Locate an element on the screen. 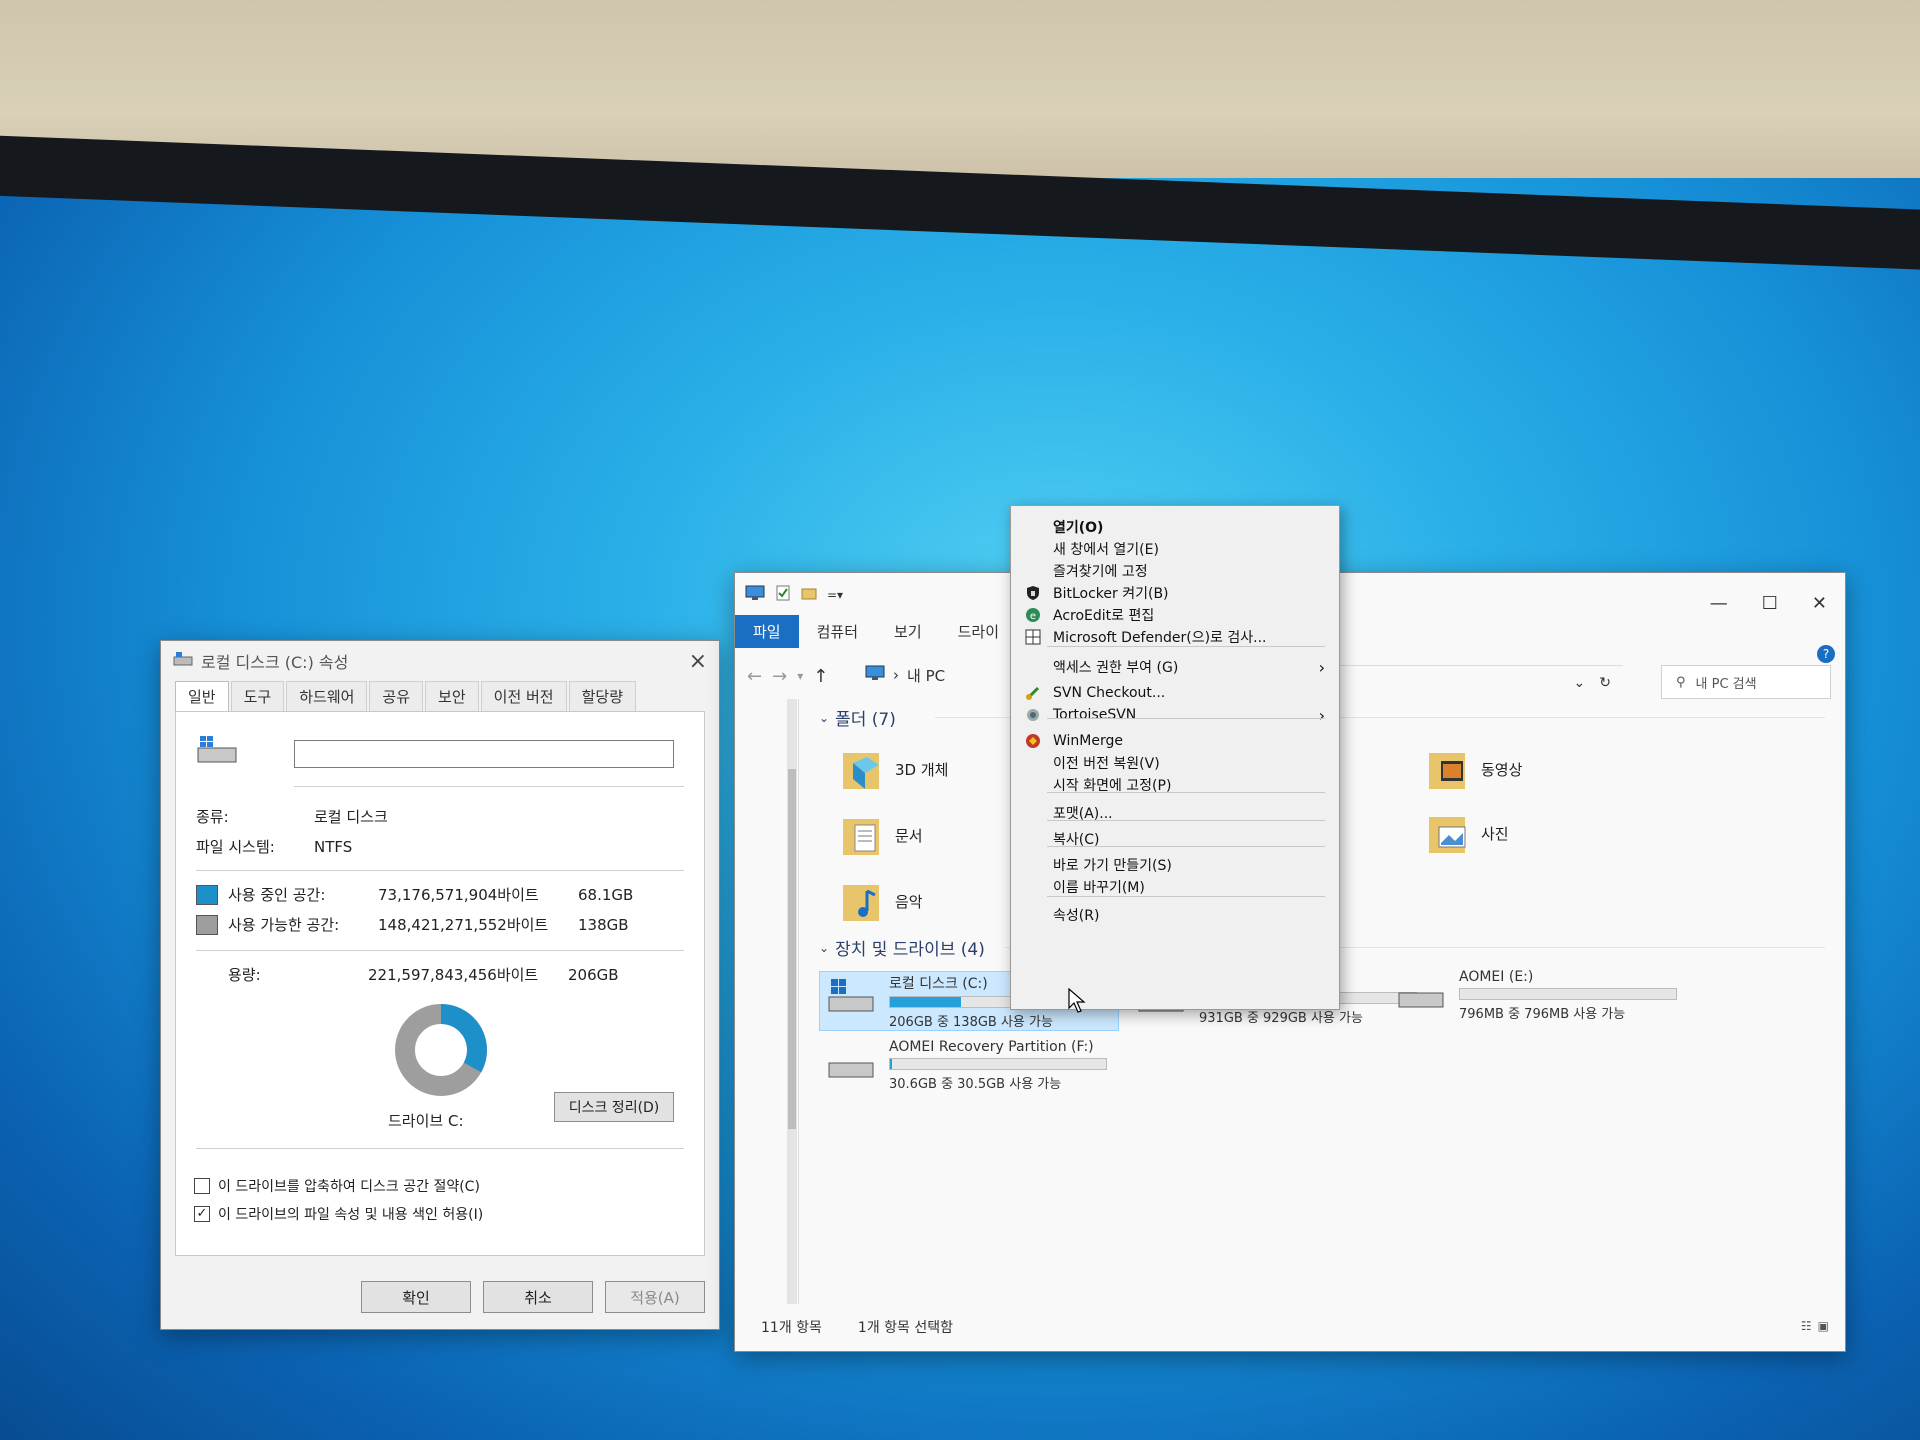 The height and width of the screenshot is (1440, 1920). up-arrow-icon: ↑ is located at coordinates (820, 676).